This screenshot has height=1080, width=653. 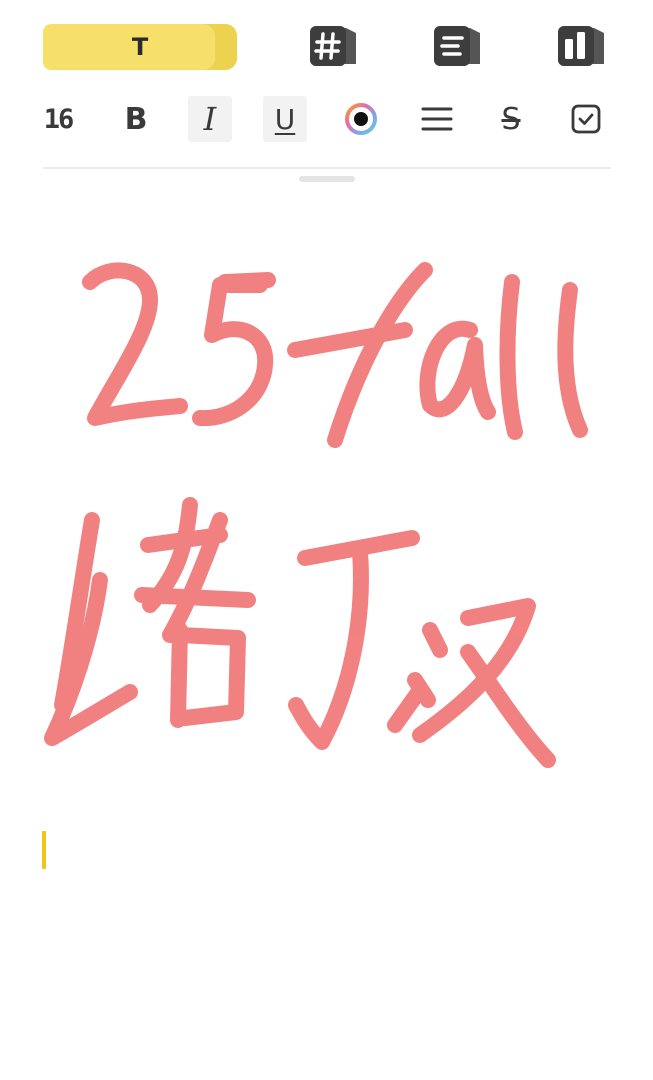 I want to click on list-block-button, so click(x=458, y=46).